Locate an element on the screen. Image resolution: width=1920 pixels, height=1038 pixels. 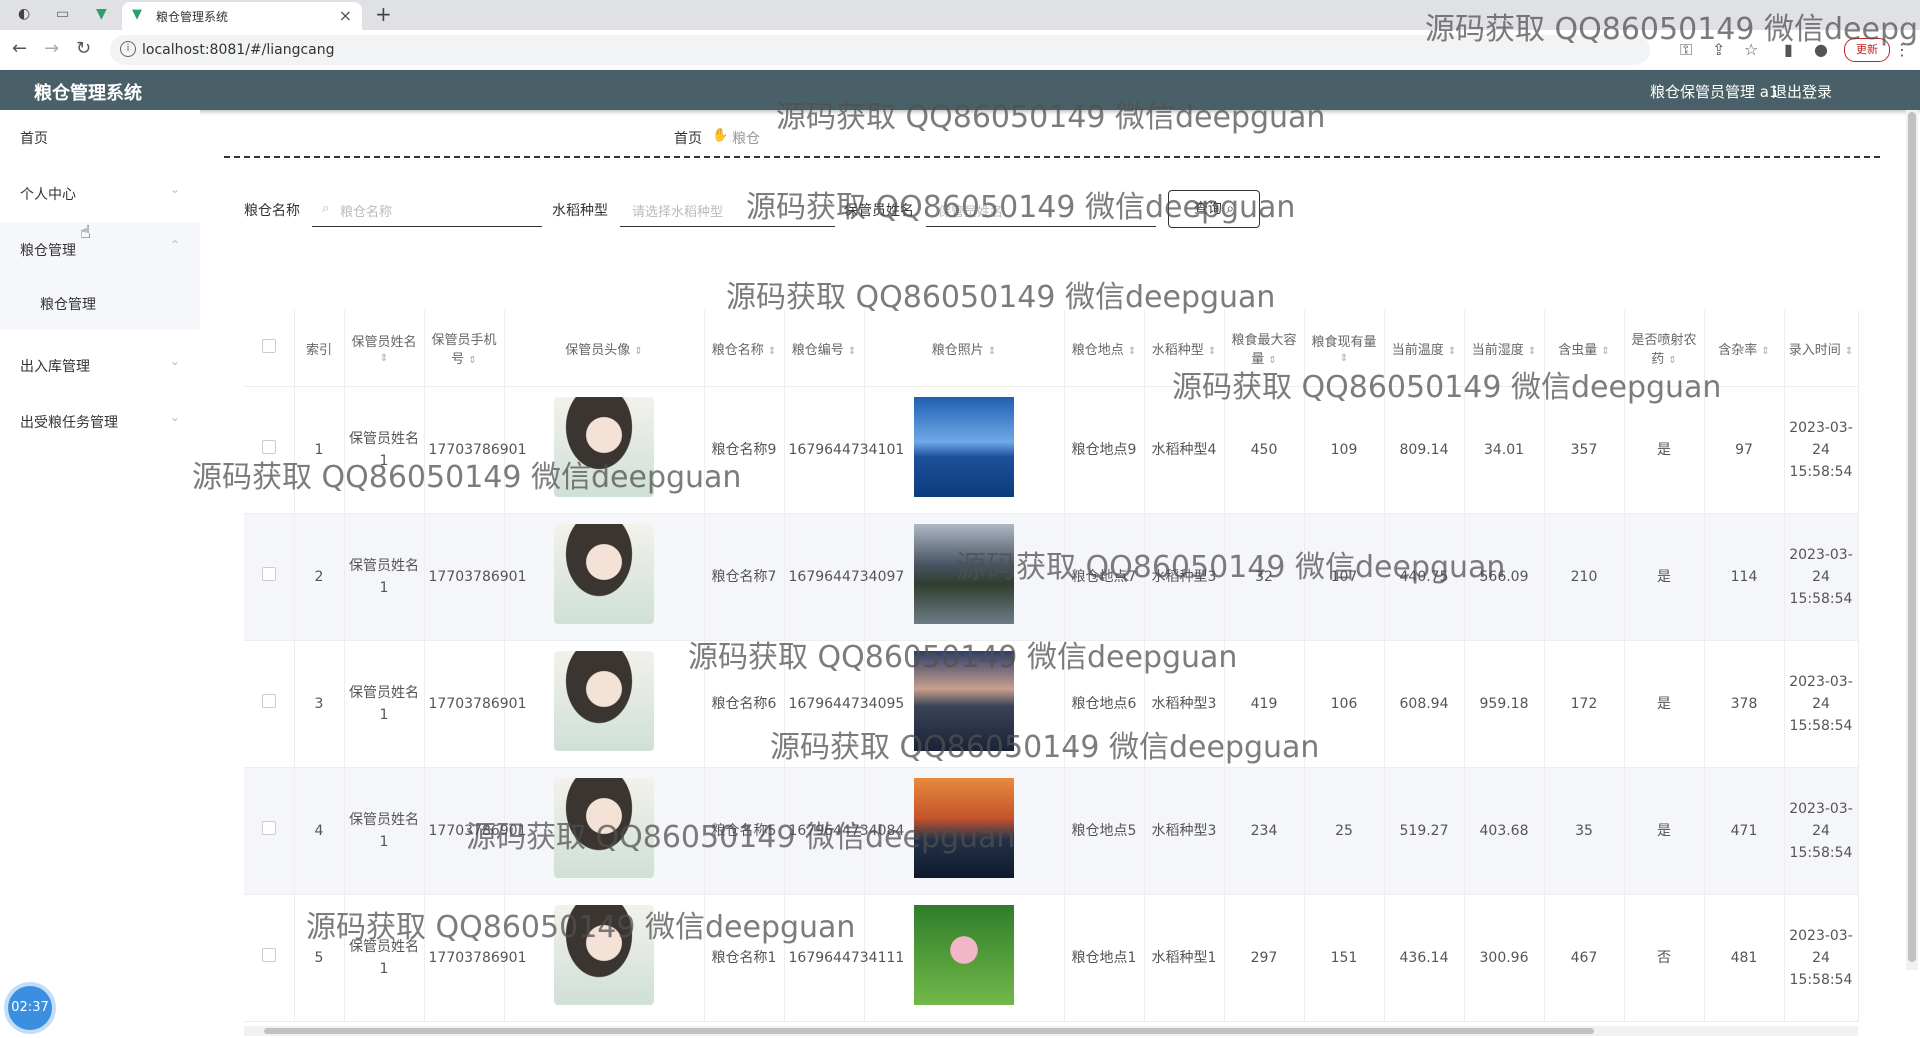
breadcrumb-current: 粮仓 is located at coordinates (746, 139).